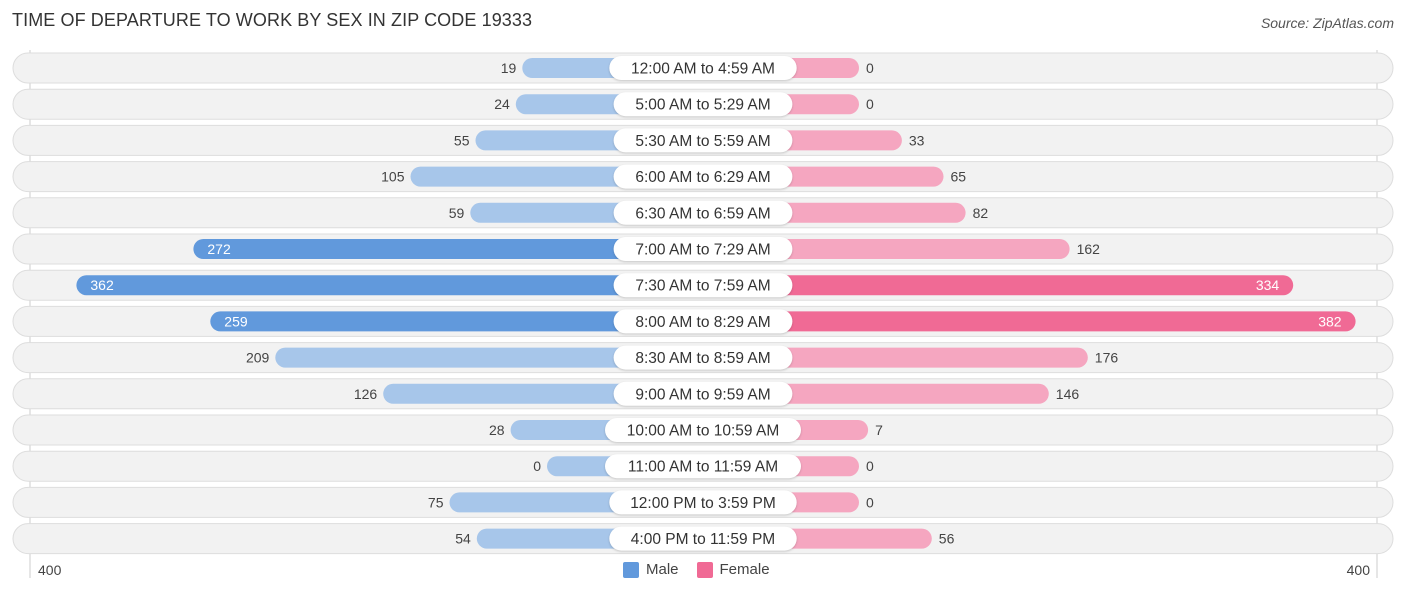 The image size is (1406, 595). What do you see at coordinates (1068, 394) in the screenshot?
I see `value-label-female: 146` at bounding box center [1068, 394].